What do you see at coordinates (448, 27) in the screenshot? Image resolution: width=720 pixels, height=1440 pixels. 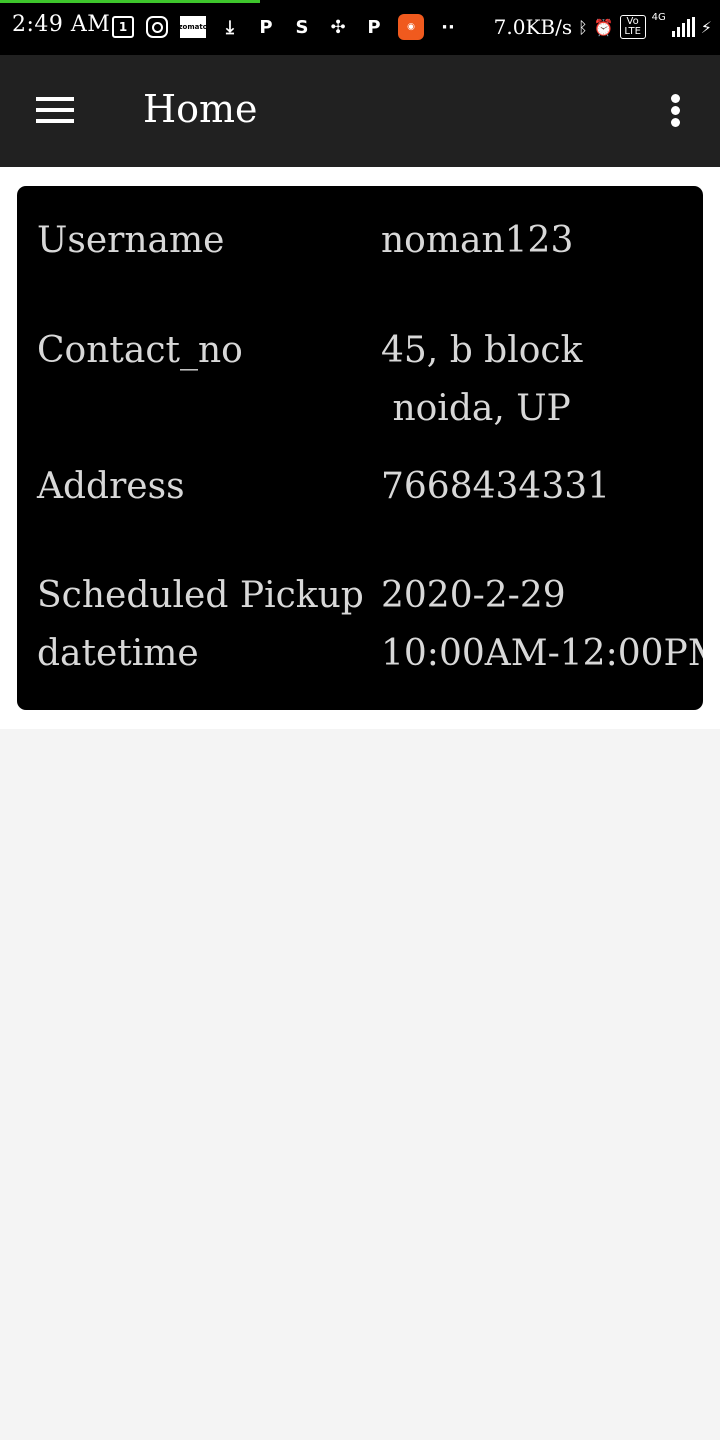 I see `more-dots-icon: ··` at bounding box center [448, 27].